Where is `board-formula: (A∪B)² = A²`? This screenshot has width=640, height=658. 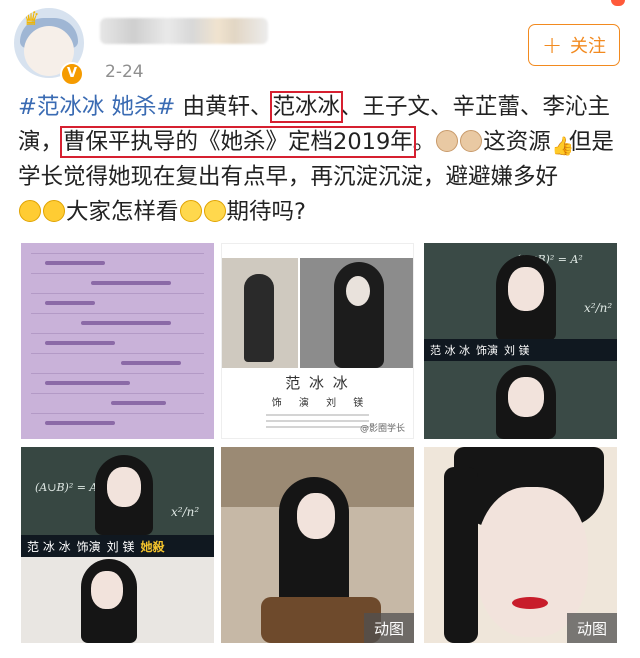
board-formula: (A∪B)² = A² is located at coordinates (68, 487).